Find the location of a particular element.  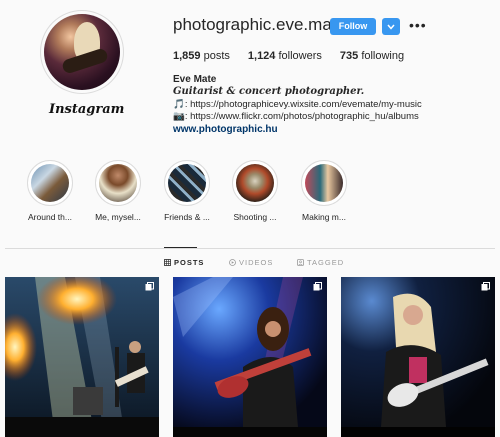

suggested-accounts-button is located at coordinates (391, 26).